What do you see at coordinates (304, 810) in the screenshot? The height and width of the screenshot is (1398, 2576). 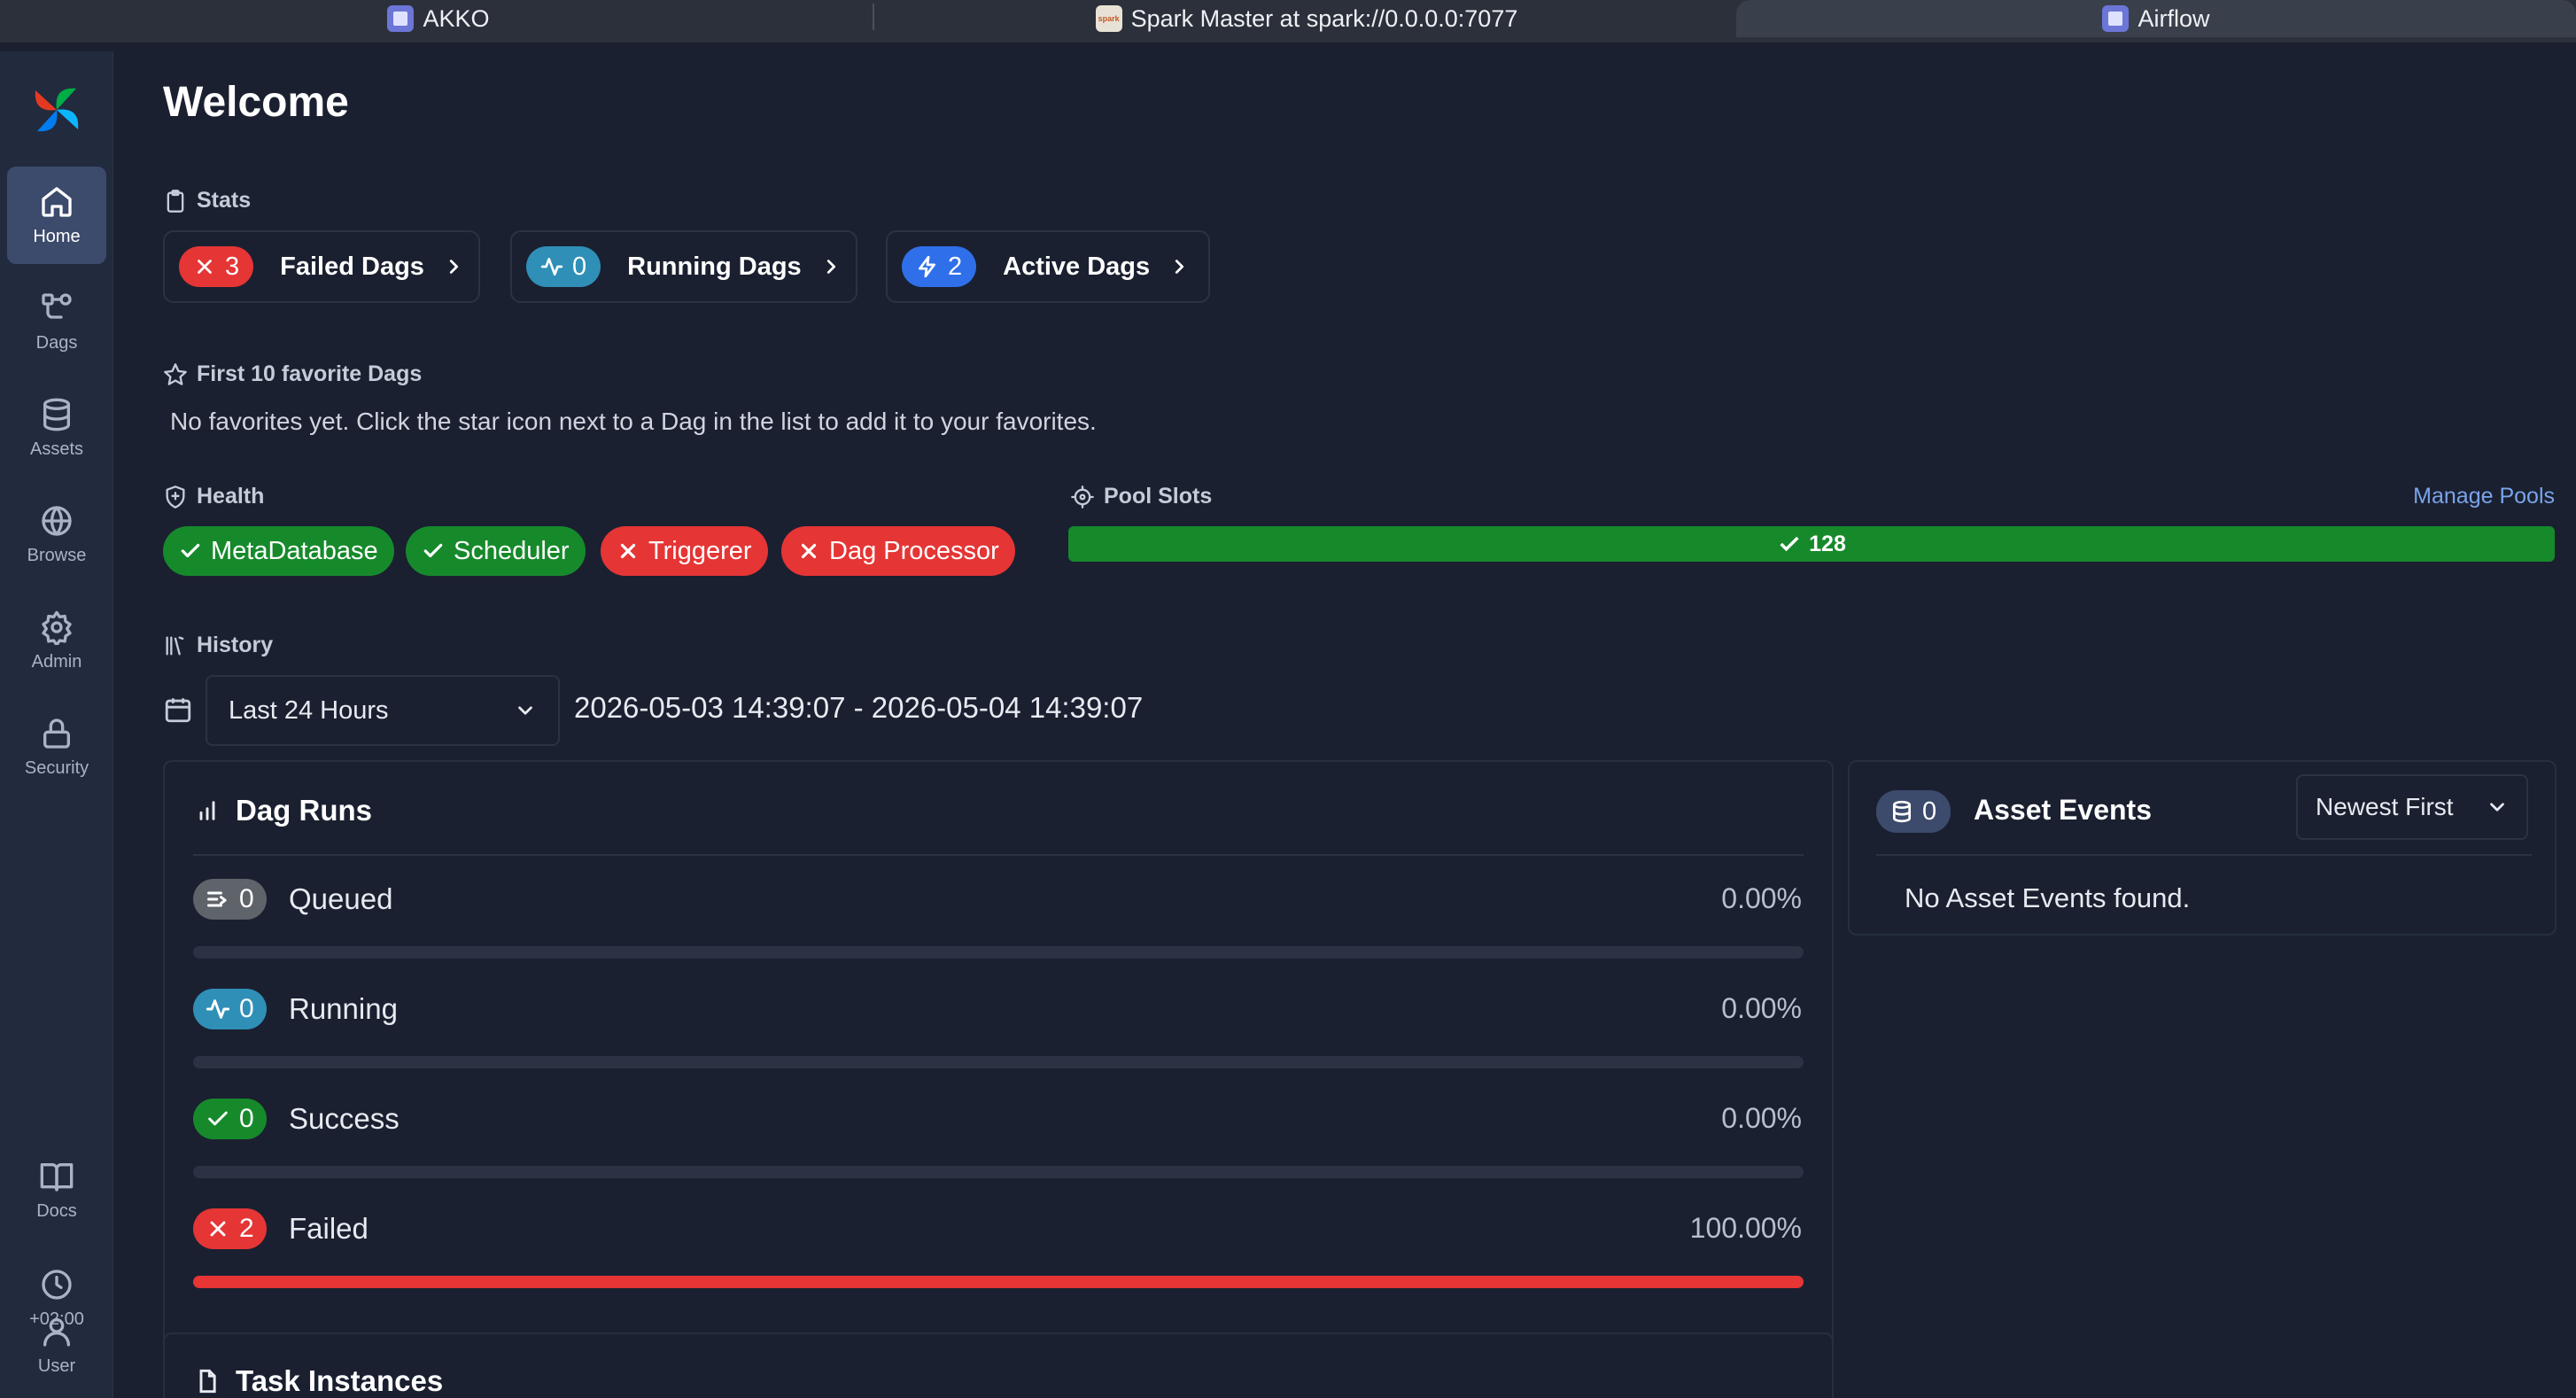 I see `dag-runs-title-text: Dag Runs` at bounding box center [304, 810].